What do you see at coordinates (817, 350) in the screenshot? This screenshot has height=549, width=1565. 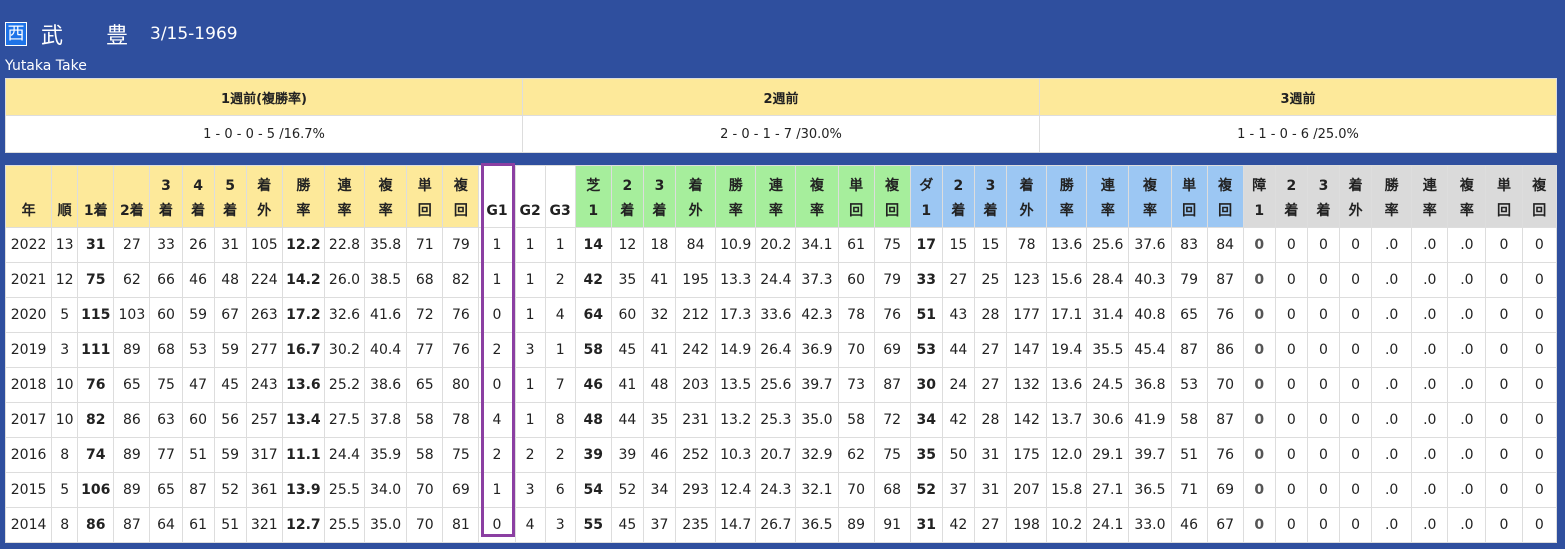 I see `table-cell: 36.9` at bounding box center [817, 350].